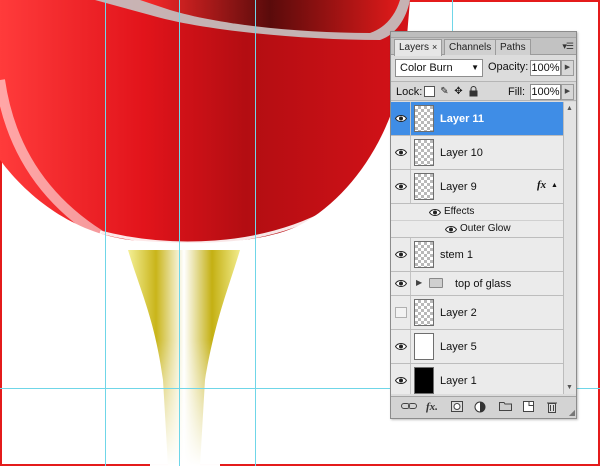  I want to click on layer-row-stem-1: stem 1, so click(477, 255).